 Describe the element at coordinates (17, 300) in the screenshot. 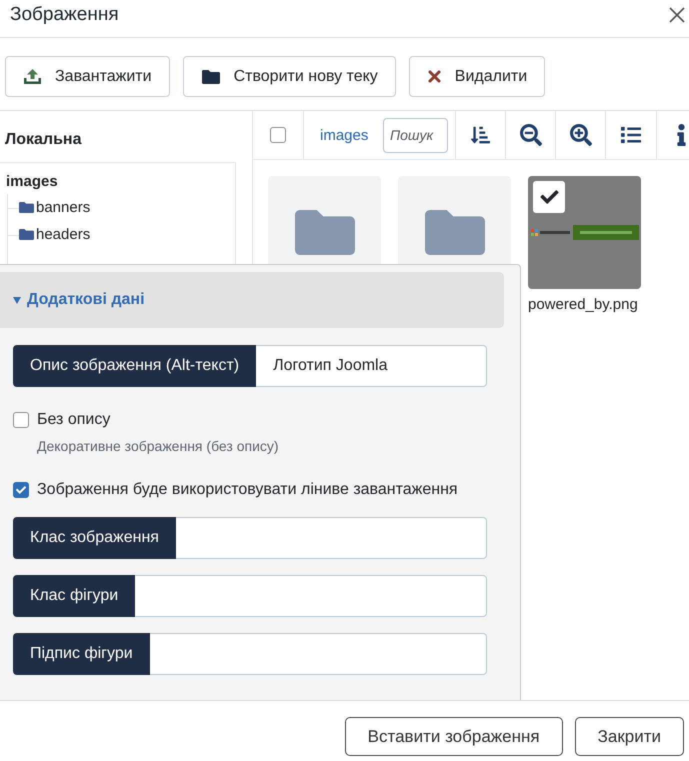

I see `caret-icon` at that location.